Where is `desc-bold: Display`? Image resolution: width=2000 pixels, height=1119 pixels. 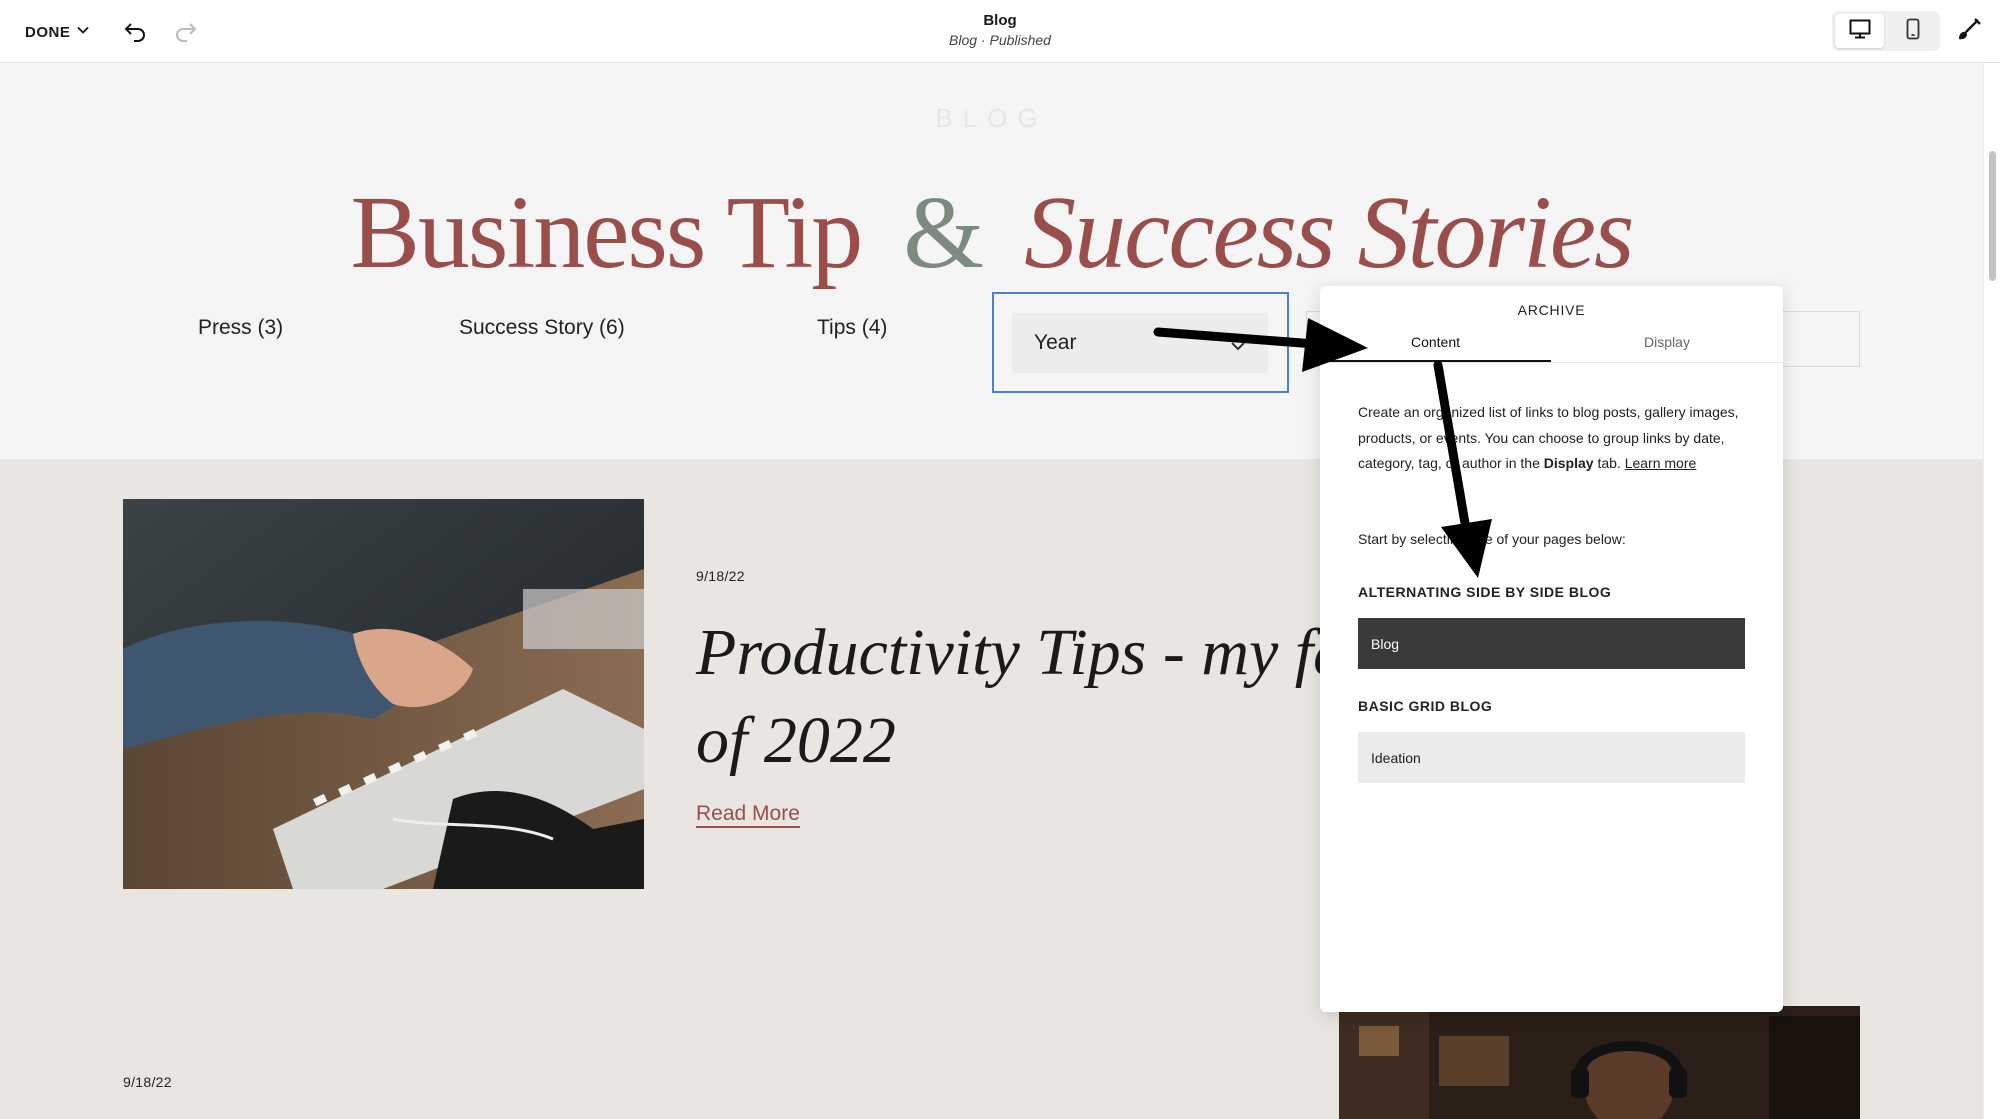
desc-bold: Display is located at coordinates (1568, 463).